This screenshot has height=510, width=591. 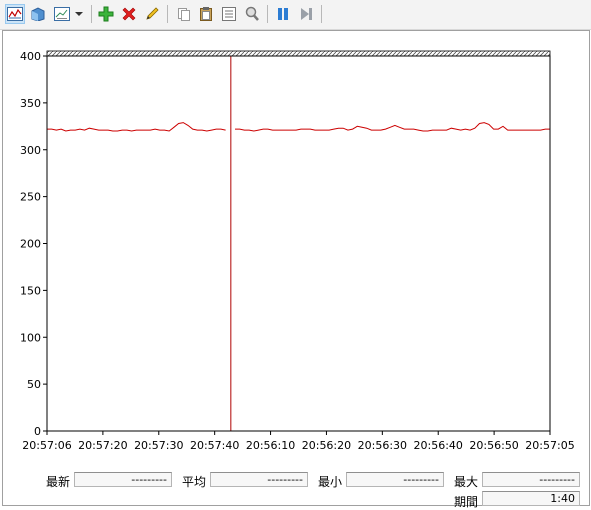 I want to click on y-tick-label: 400, so click(x=30, y=56).